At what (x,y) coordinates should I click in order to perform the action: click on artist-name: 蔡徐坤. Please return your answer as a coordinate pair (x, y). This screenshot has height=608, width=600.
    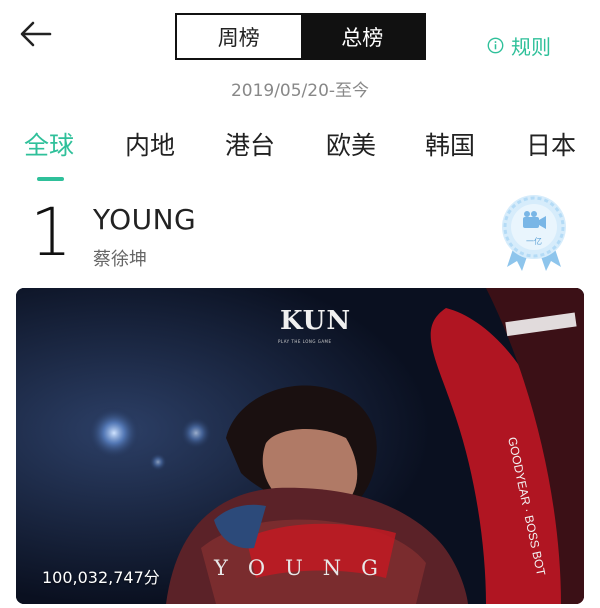
    Looking at the image, I should click on (120, 258).